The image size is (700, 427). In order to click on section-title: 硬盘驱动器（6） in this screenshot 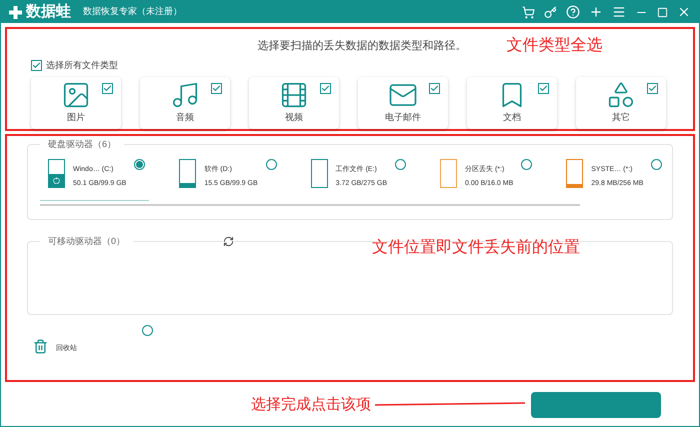, I will do `click(82, 145)`.